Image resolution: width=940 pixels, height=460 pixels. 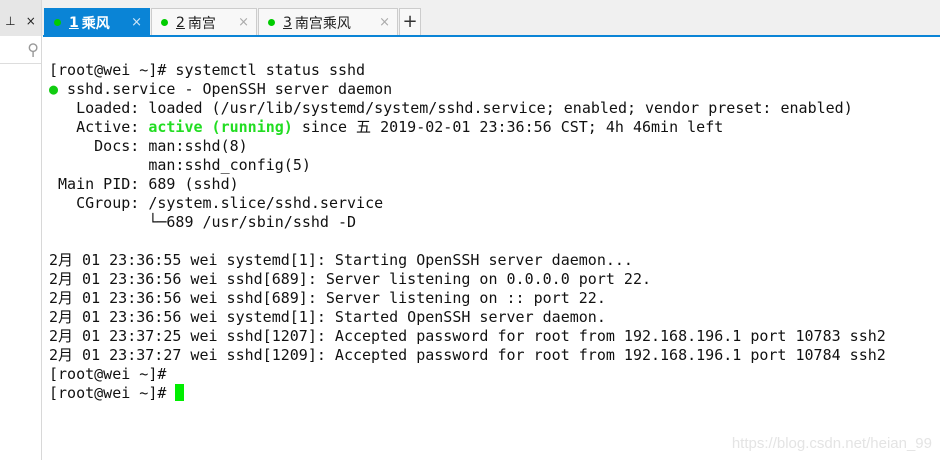 What do you see at coordinates (10, 21) in the screenshot?
I see `pin-icon: ⊥` at bounding box center [10, 21].